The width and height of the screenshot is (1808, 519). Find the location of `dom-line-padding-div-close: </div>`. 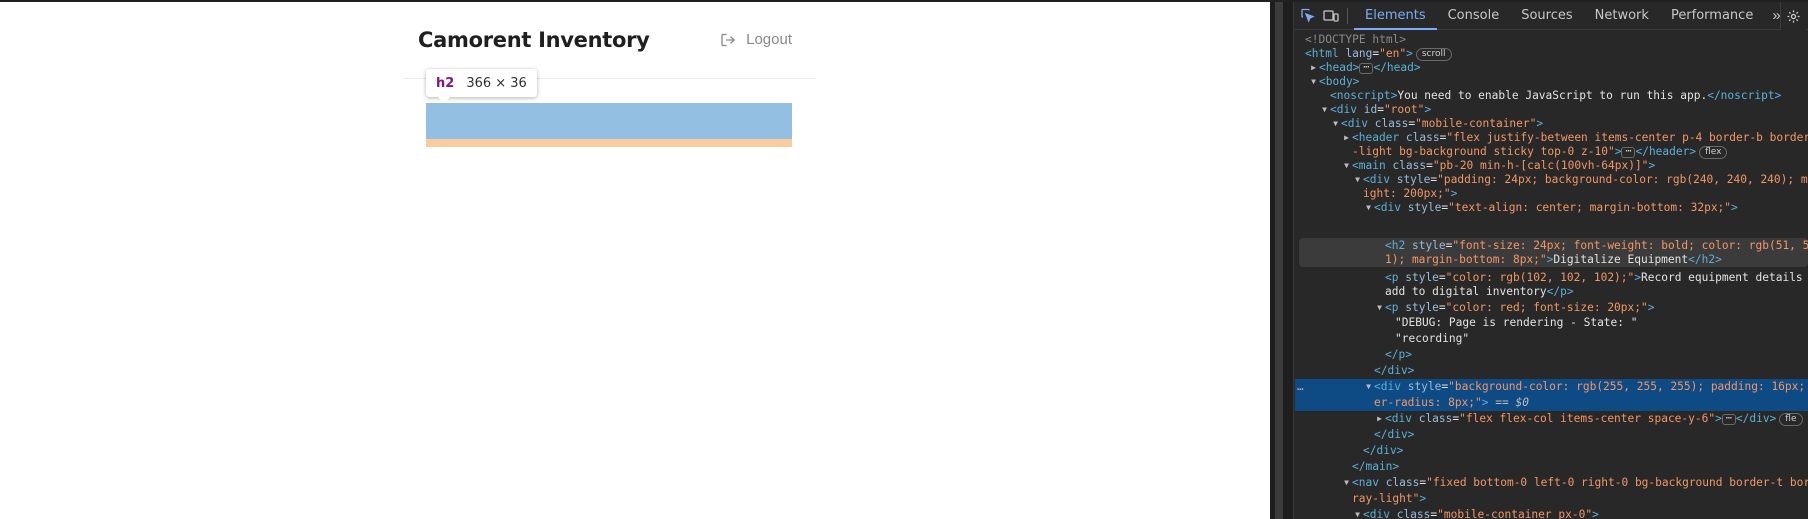

dom-line-padding-div-close: </div> is located at coordinates (1383, 451).